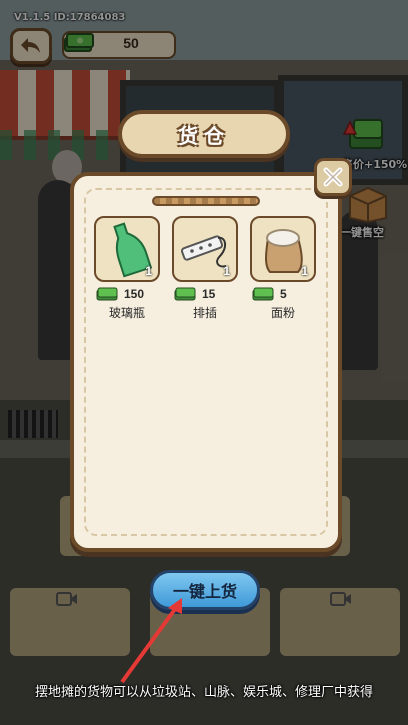  I want to click on warehouse-title-board: 货仓, so click(204, 134).